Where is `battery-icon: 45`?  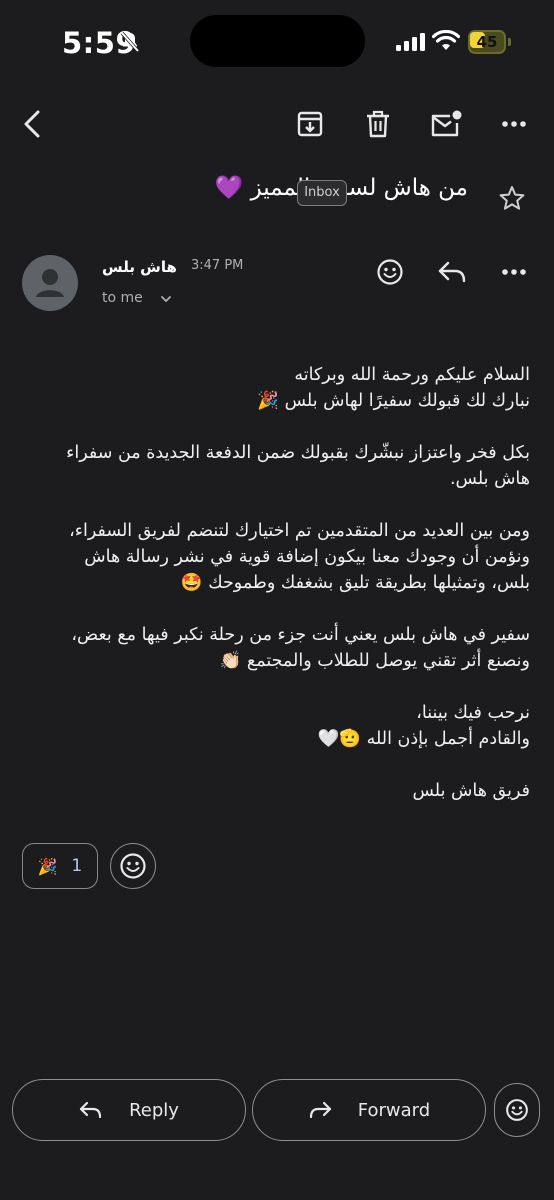
battery-icon: 45 is located at coordinates (490, 42).